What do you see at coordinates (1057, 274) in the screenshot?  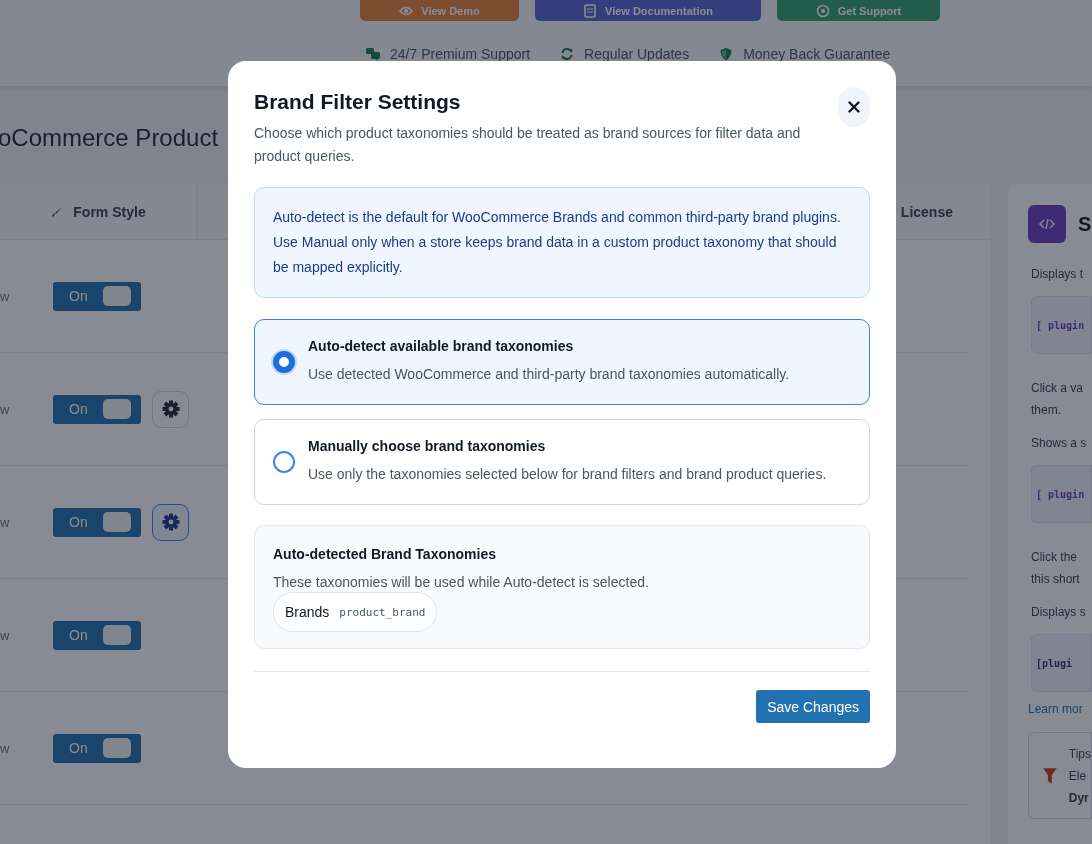 I see `description-text: Displays t` at bounding box center [1057, 274].